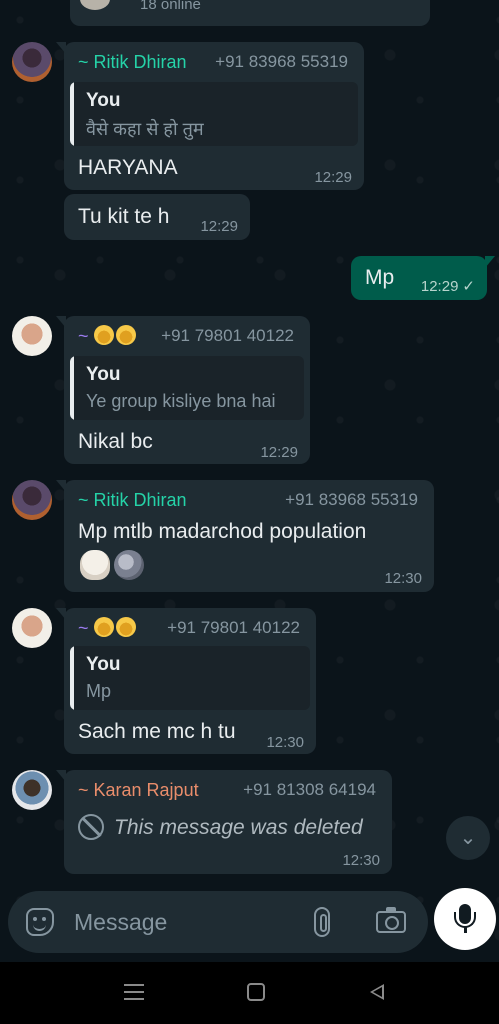 This screenshot has height=1024, width=499. I want to click on message-text: Nikal bc, so click(115, 441).